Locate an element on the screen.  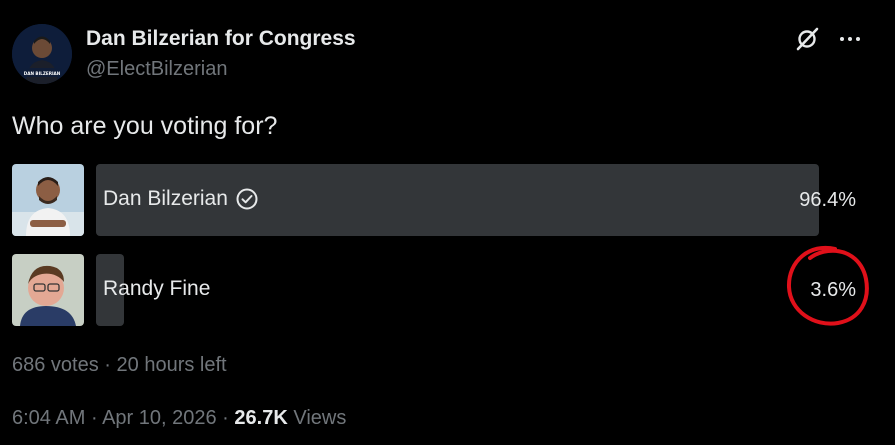
option-percent: 96.4% is located at coordinates (827, 200).